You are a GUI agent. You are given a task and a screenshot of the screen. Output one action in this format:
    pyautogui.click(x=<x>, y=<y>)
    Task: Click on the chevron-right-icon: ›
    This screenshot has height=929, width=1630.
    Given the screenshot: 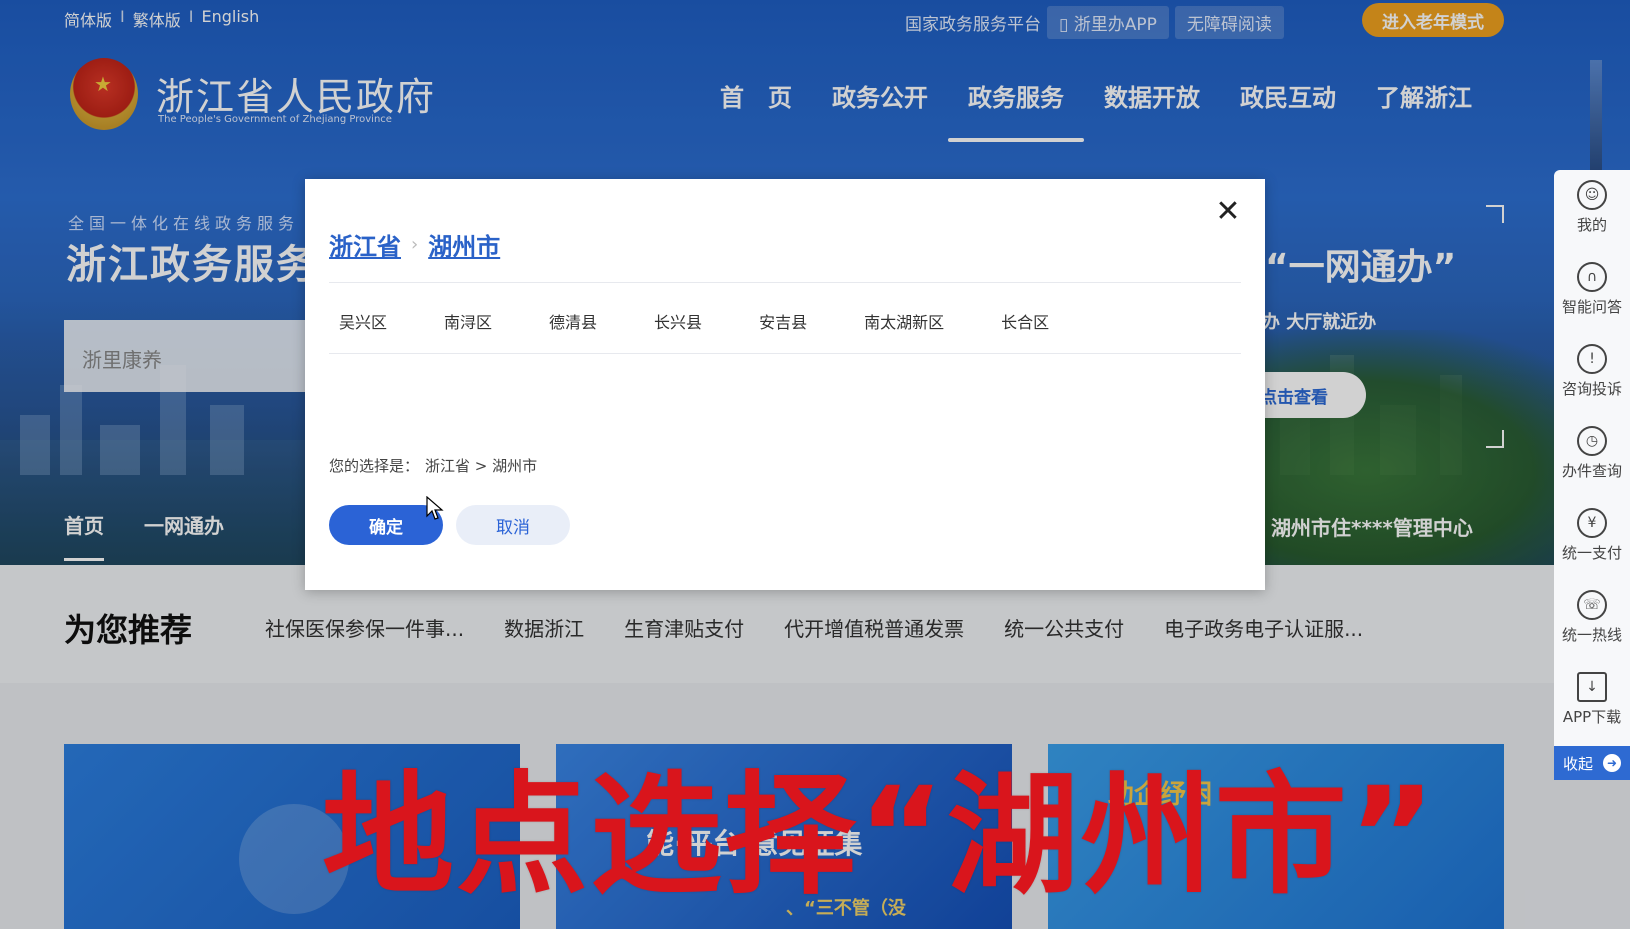 What is the action you would take?
    pyautogui.click(x=415, y=244)
    